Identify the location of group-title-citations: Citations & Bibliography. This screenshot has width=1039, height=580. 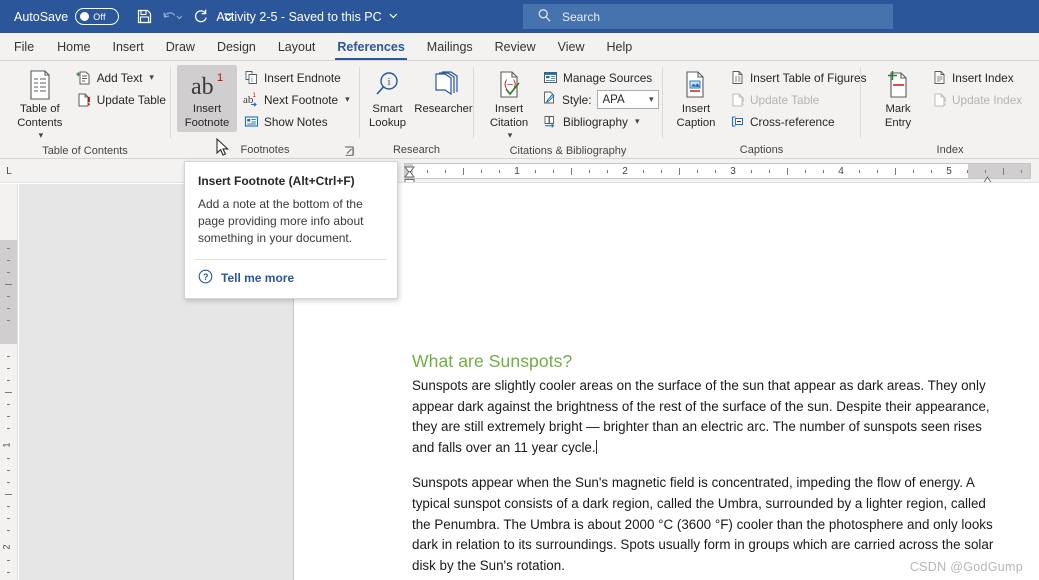
(568, 151).